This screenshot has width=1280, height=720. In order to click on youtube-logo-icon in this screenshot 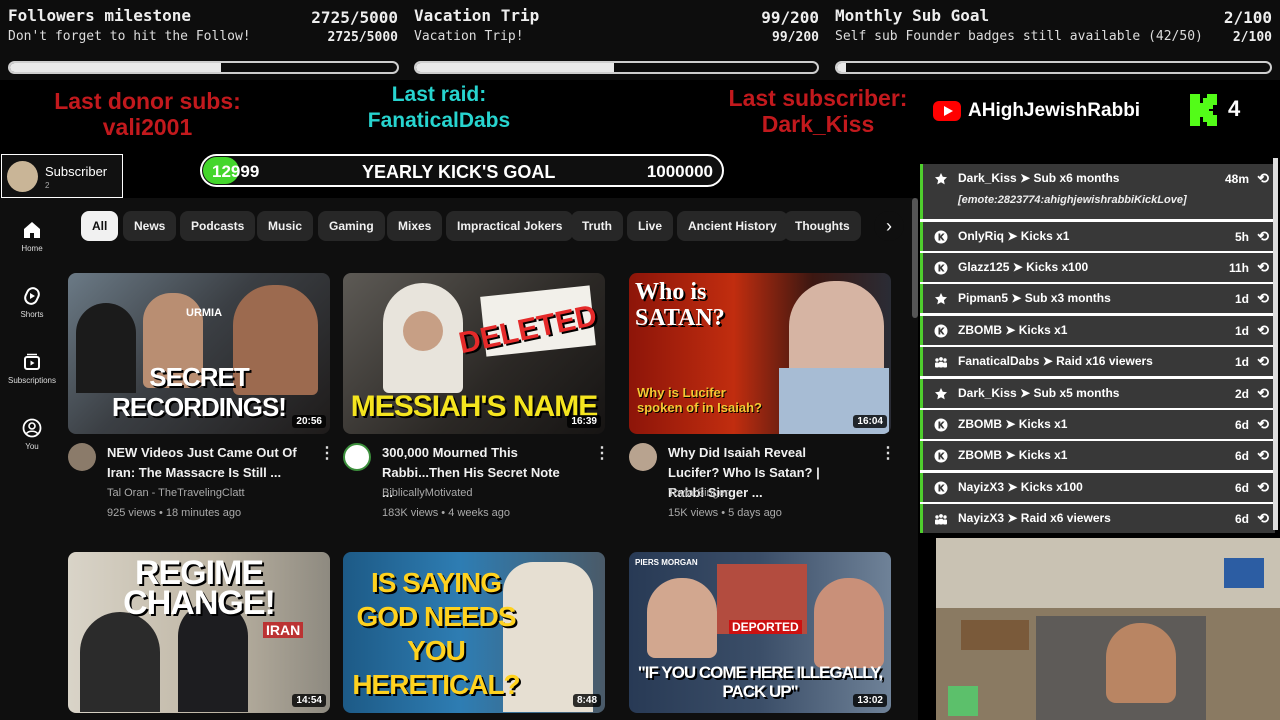, I will do `click(947, 111)`.